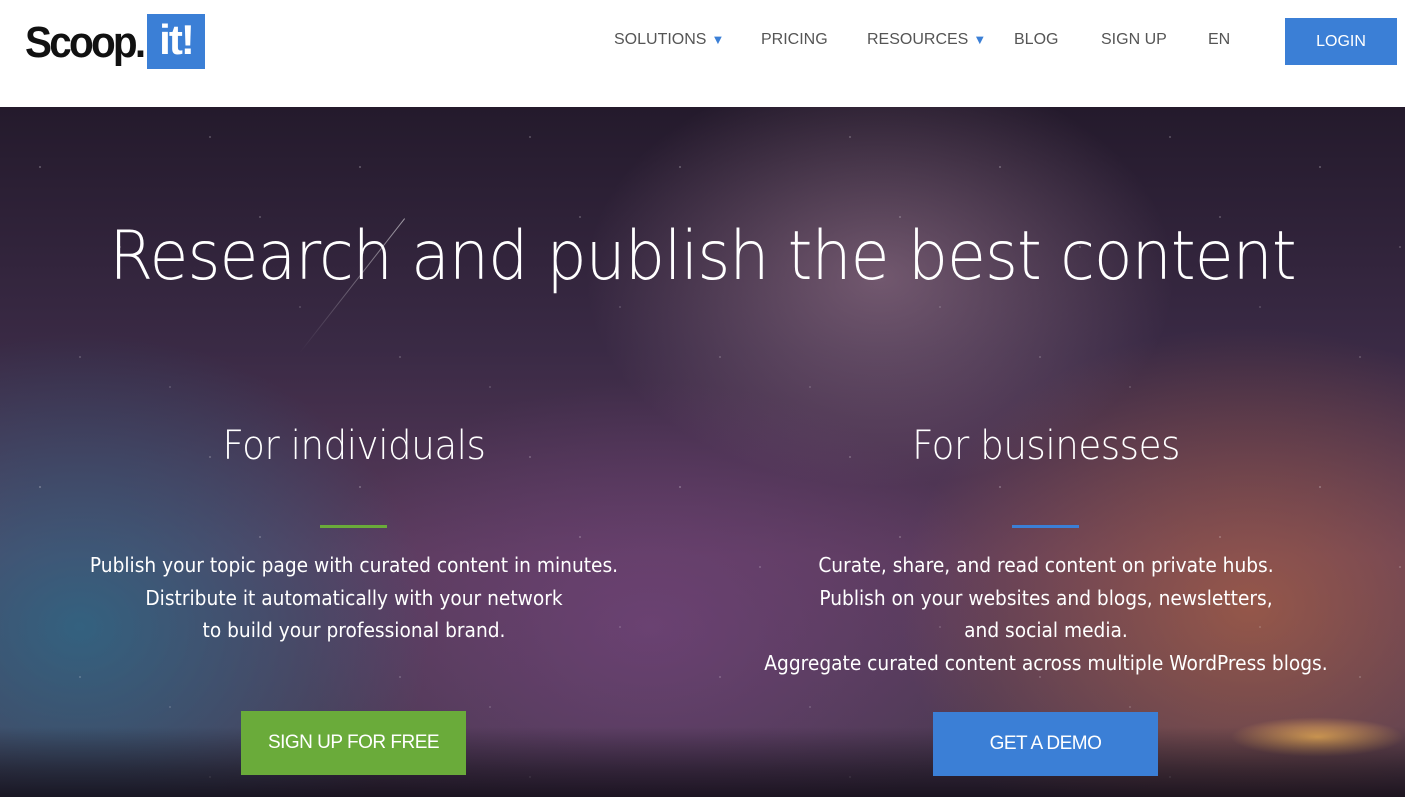 This screenshot has width=1405, height=797. Describe the element at coordinates (1046, 446) in the screenshot. I see `businesses-title: For businesses` at that location.